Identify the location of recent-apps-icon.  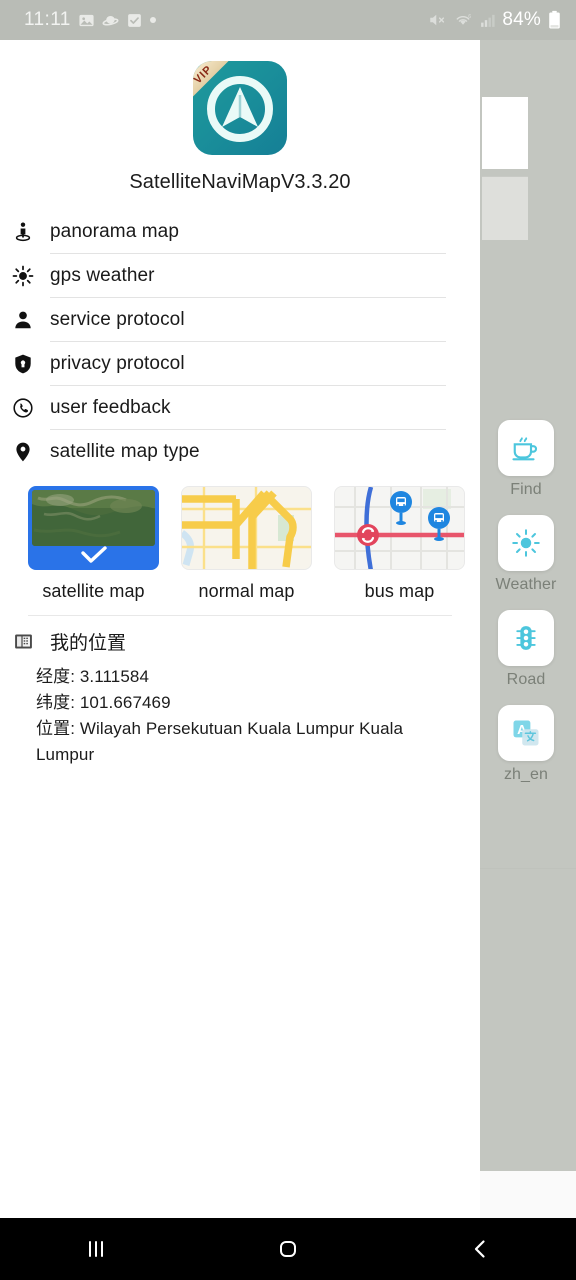
(96, 1249).